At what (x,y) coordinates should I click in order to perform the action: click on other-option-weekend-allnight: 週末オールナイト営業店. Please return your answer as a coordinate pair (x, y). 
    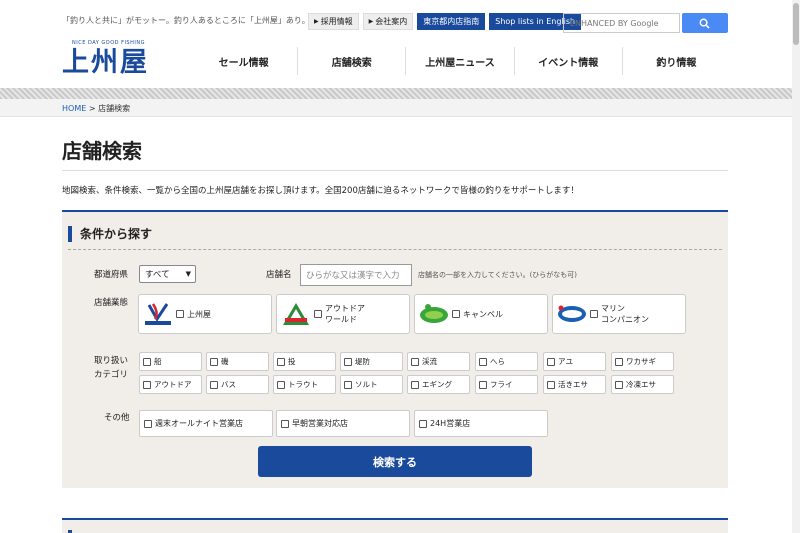
    Looking at the image, I should click on (206, 423).